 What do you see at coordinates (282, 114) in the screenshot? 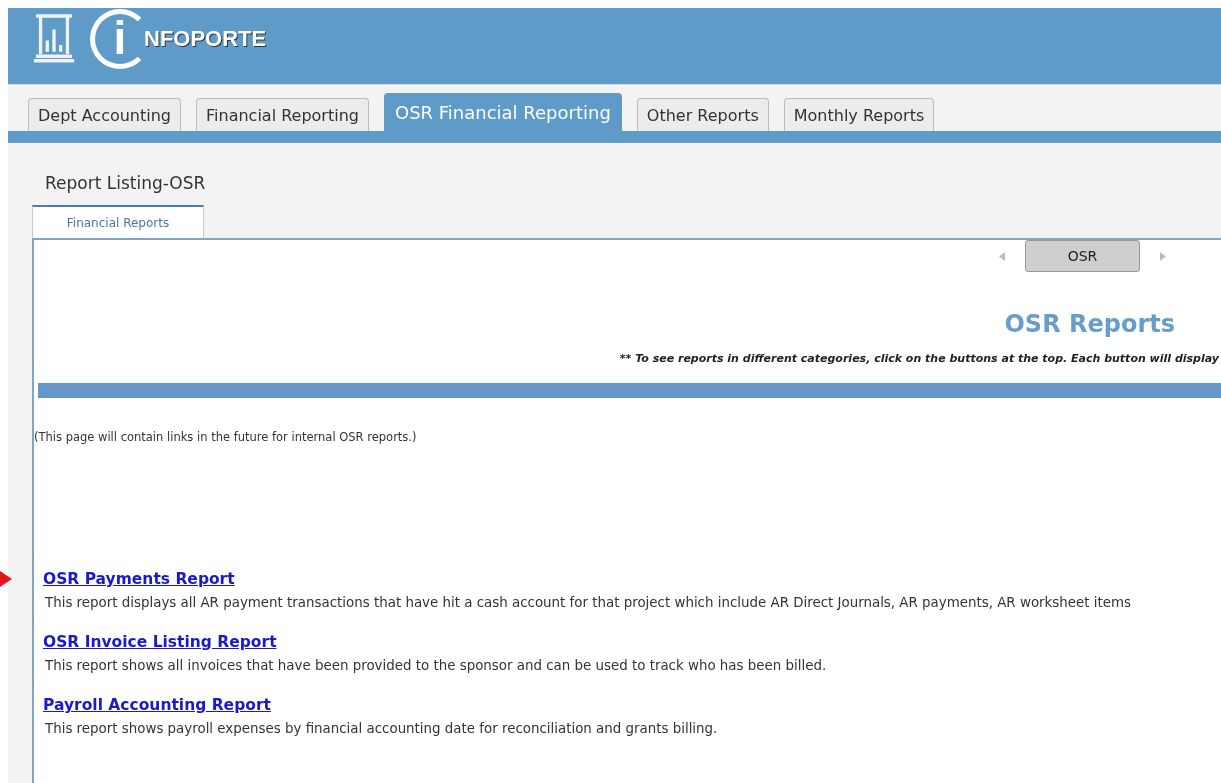
I see `nav-tab: Financial Reporting` at bounding box center [282, 114].